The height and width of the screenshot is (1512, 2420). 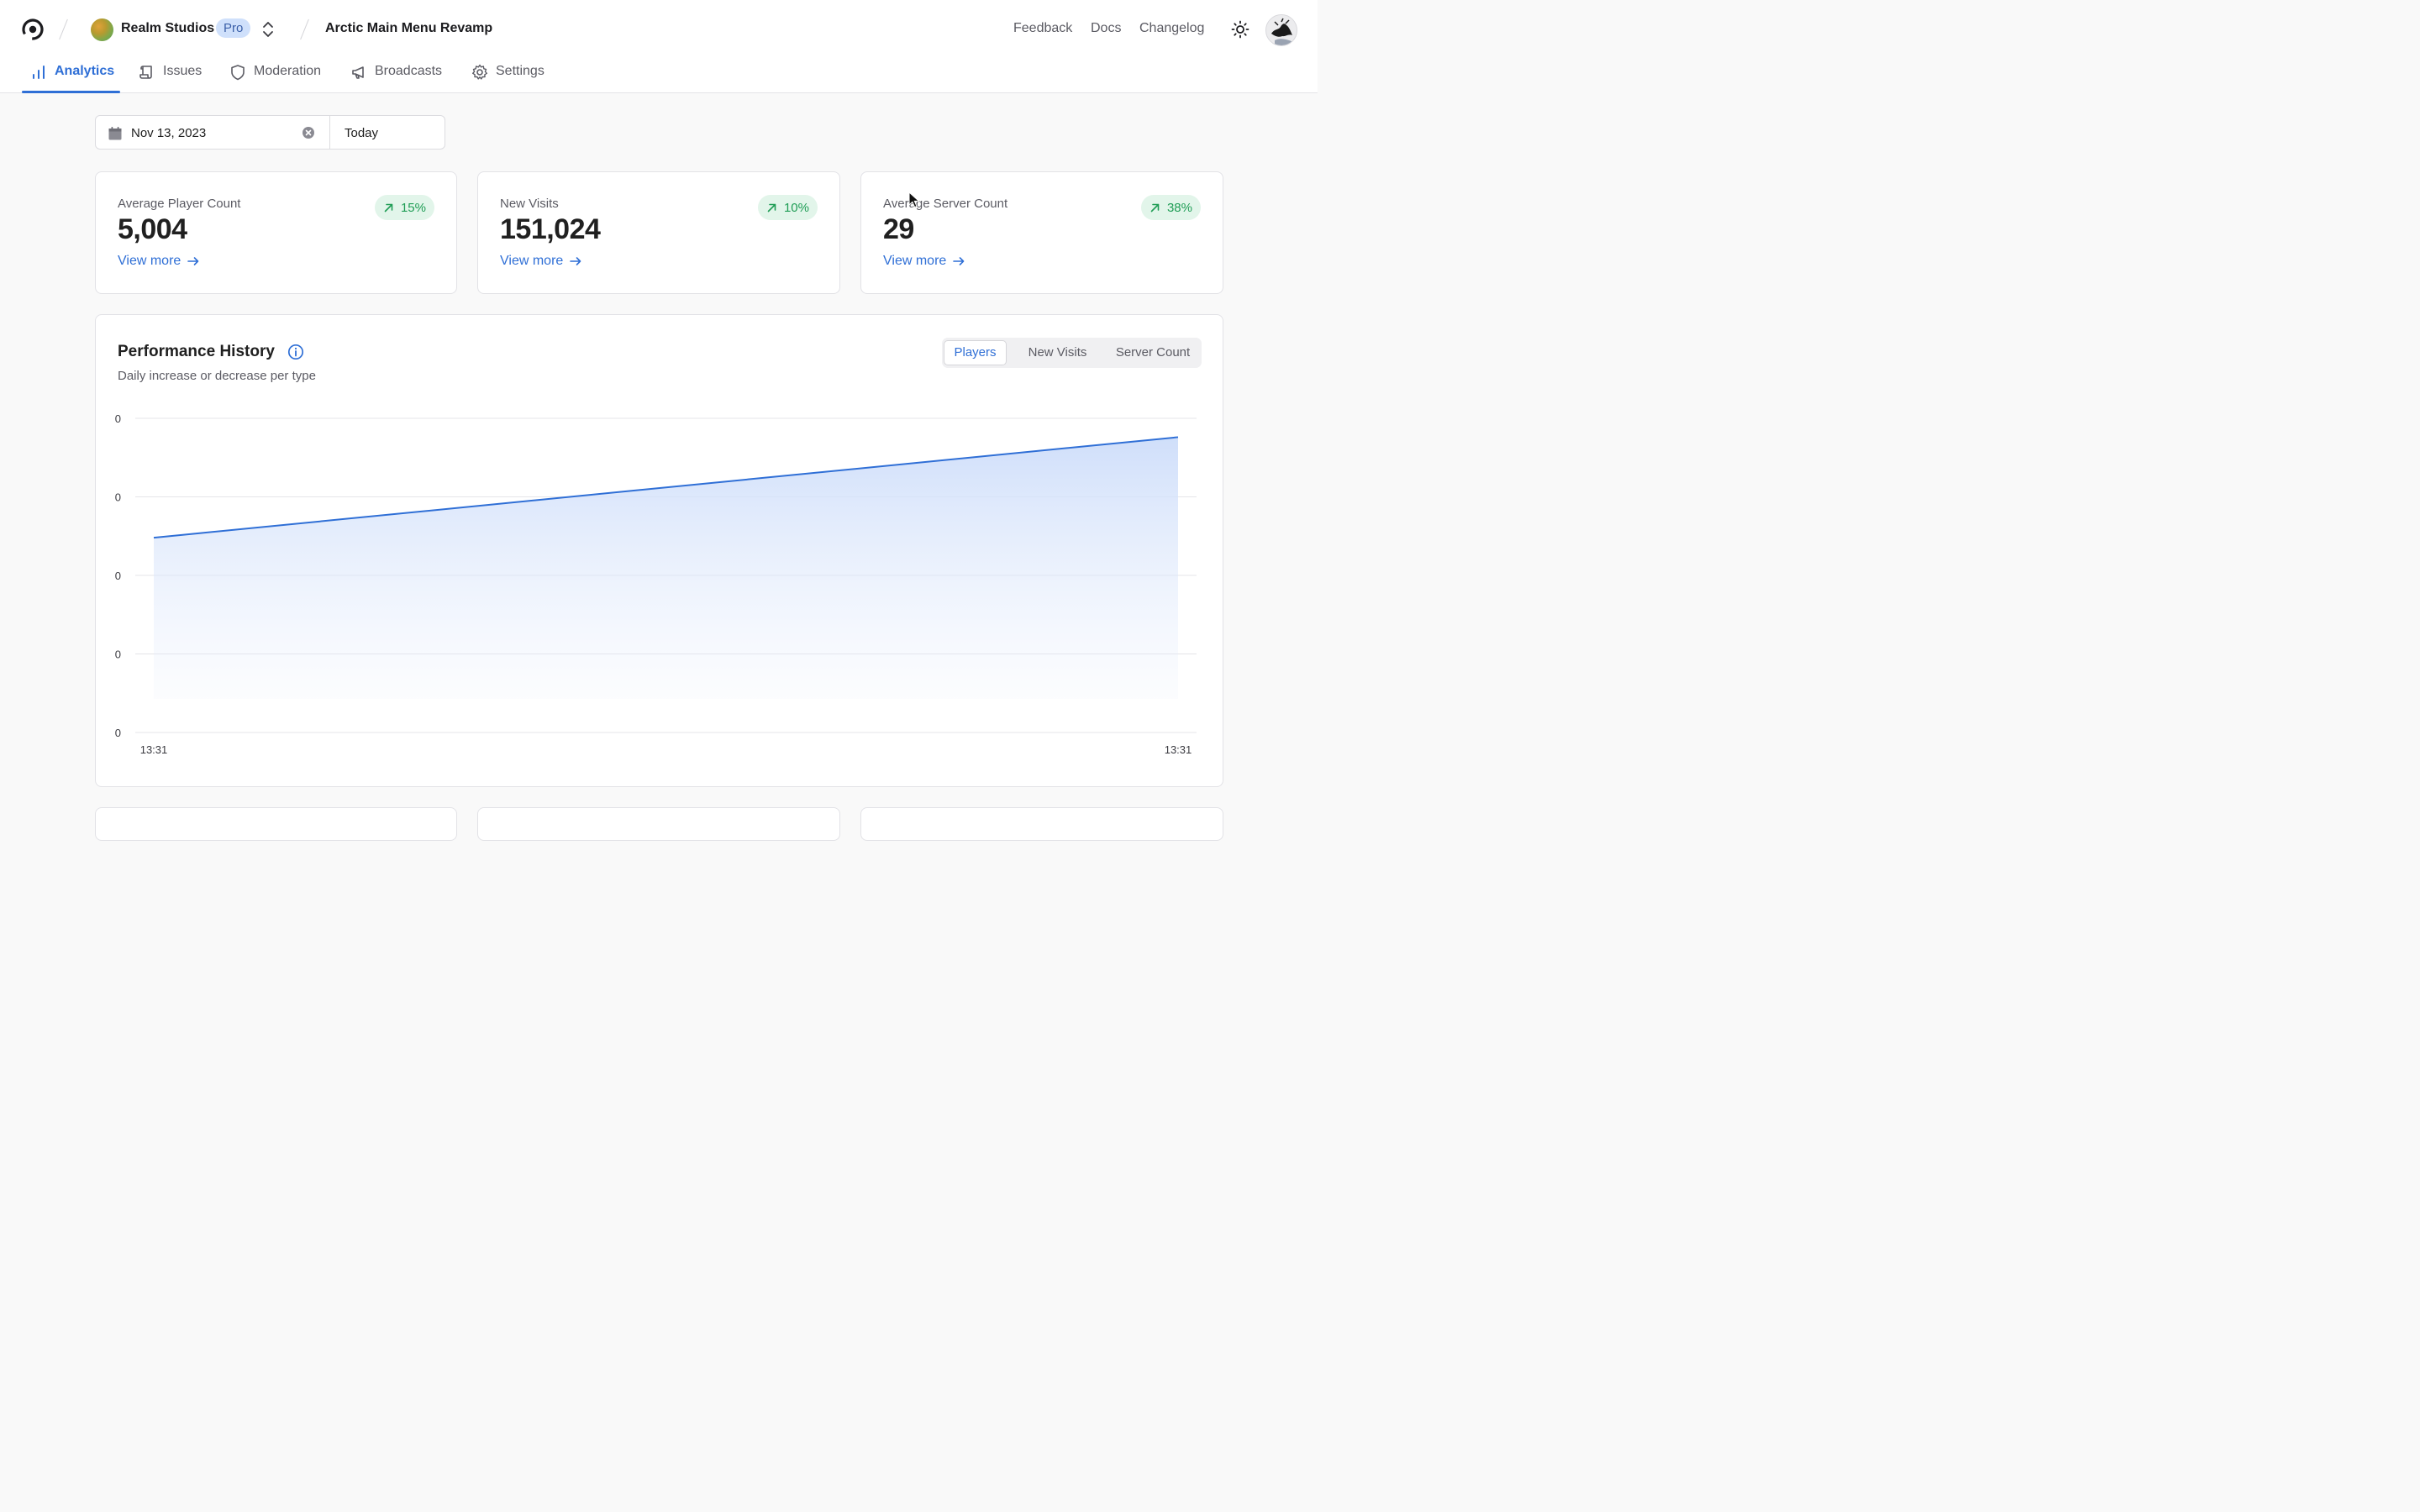 I want to click on tab-issues: Issues, so click(x=170, y=78).